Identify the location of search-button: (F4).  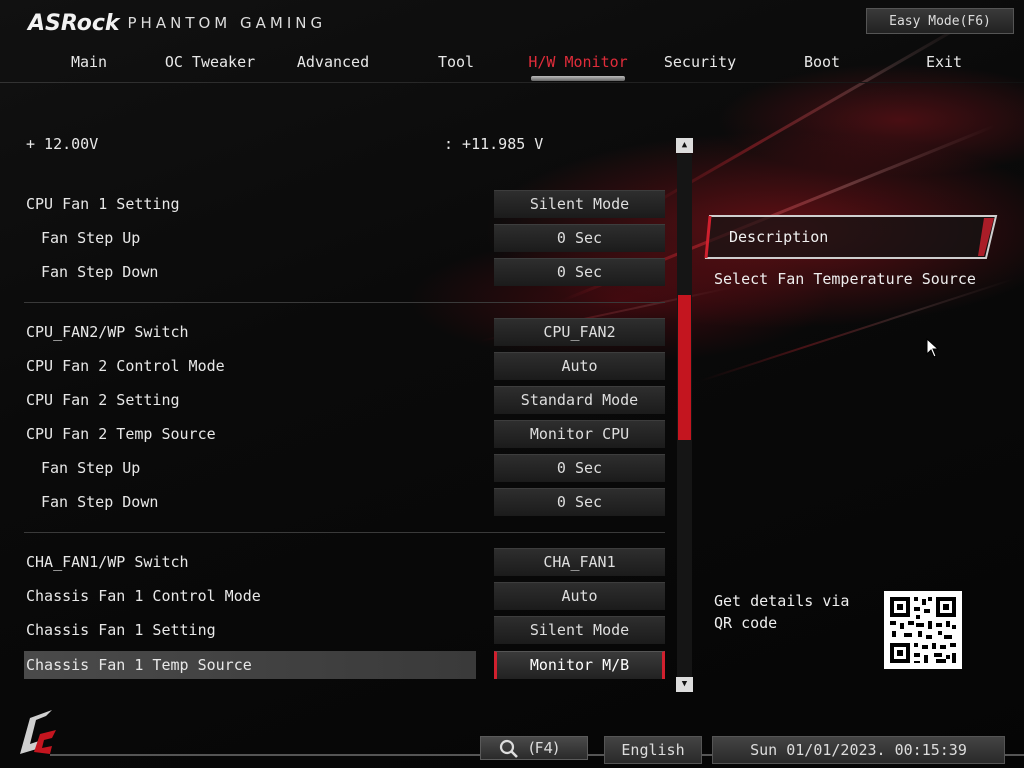
(534, 748).